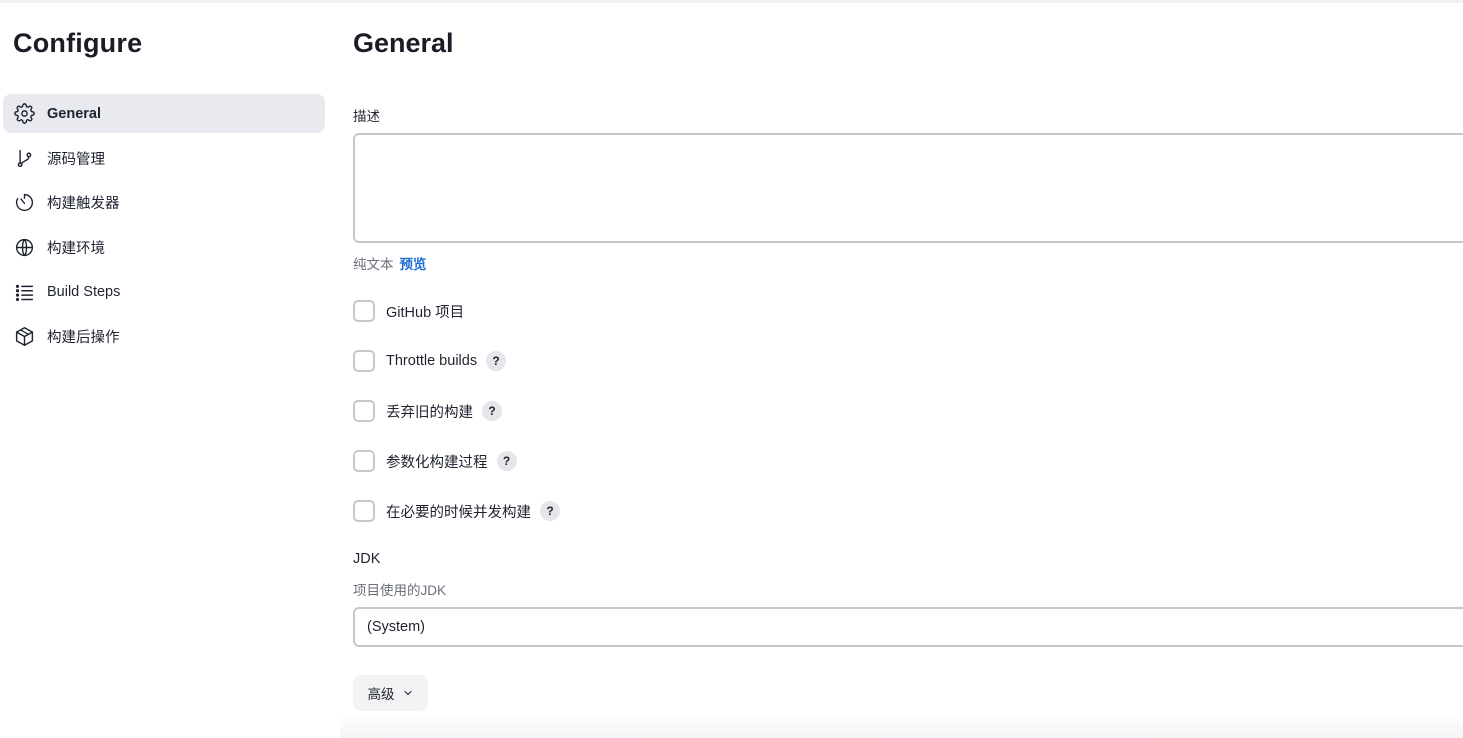  Describe the element at coordinates (373, 264) in the screenshot. I see `plain-text-label: 纯文本` at that location.